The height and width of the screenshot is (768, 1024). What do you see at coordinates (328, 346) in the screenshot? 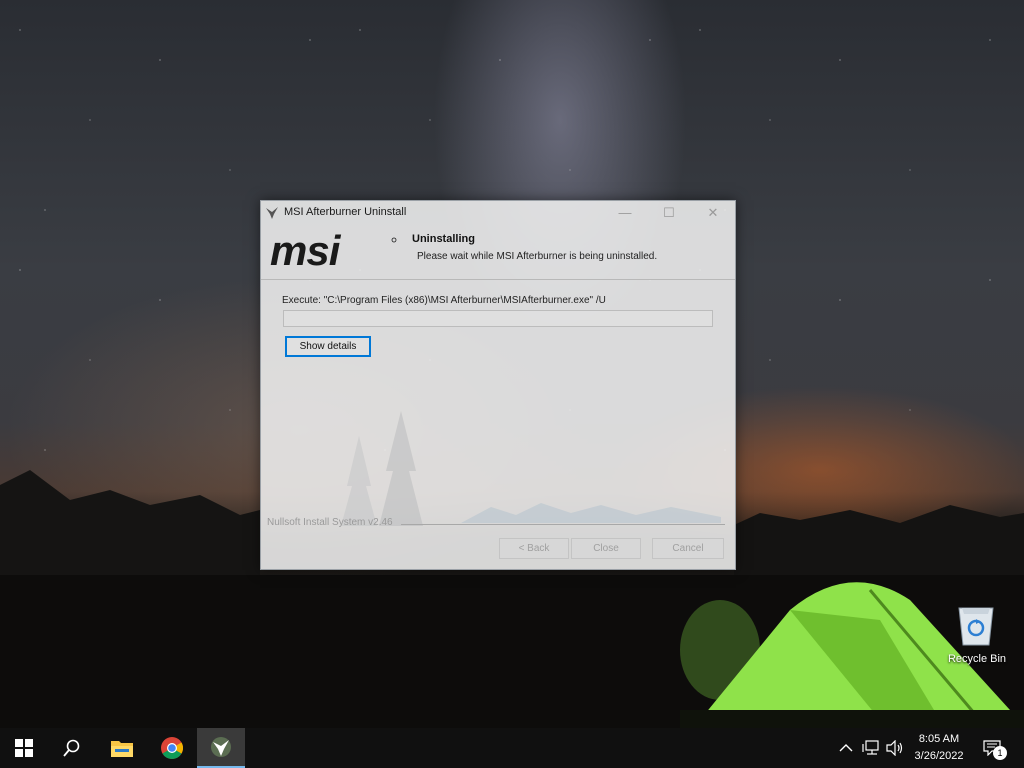
I see `show-details-button: Show details` at bounding box center [328, 346].